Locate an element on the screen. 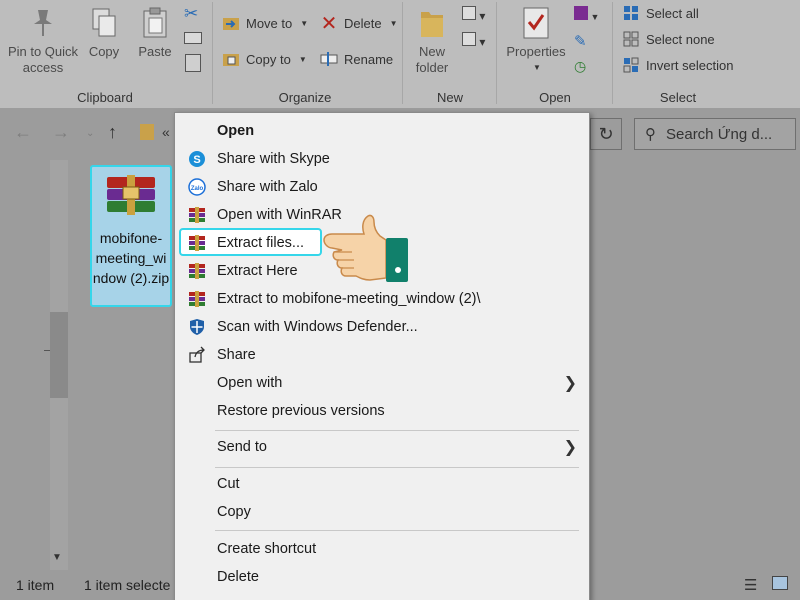  copy-button: Copy is located at coordinates (104, 33).